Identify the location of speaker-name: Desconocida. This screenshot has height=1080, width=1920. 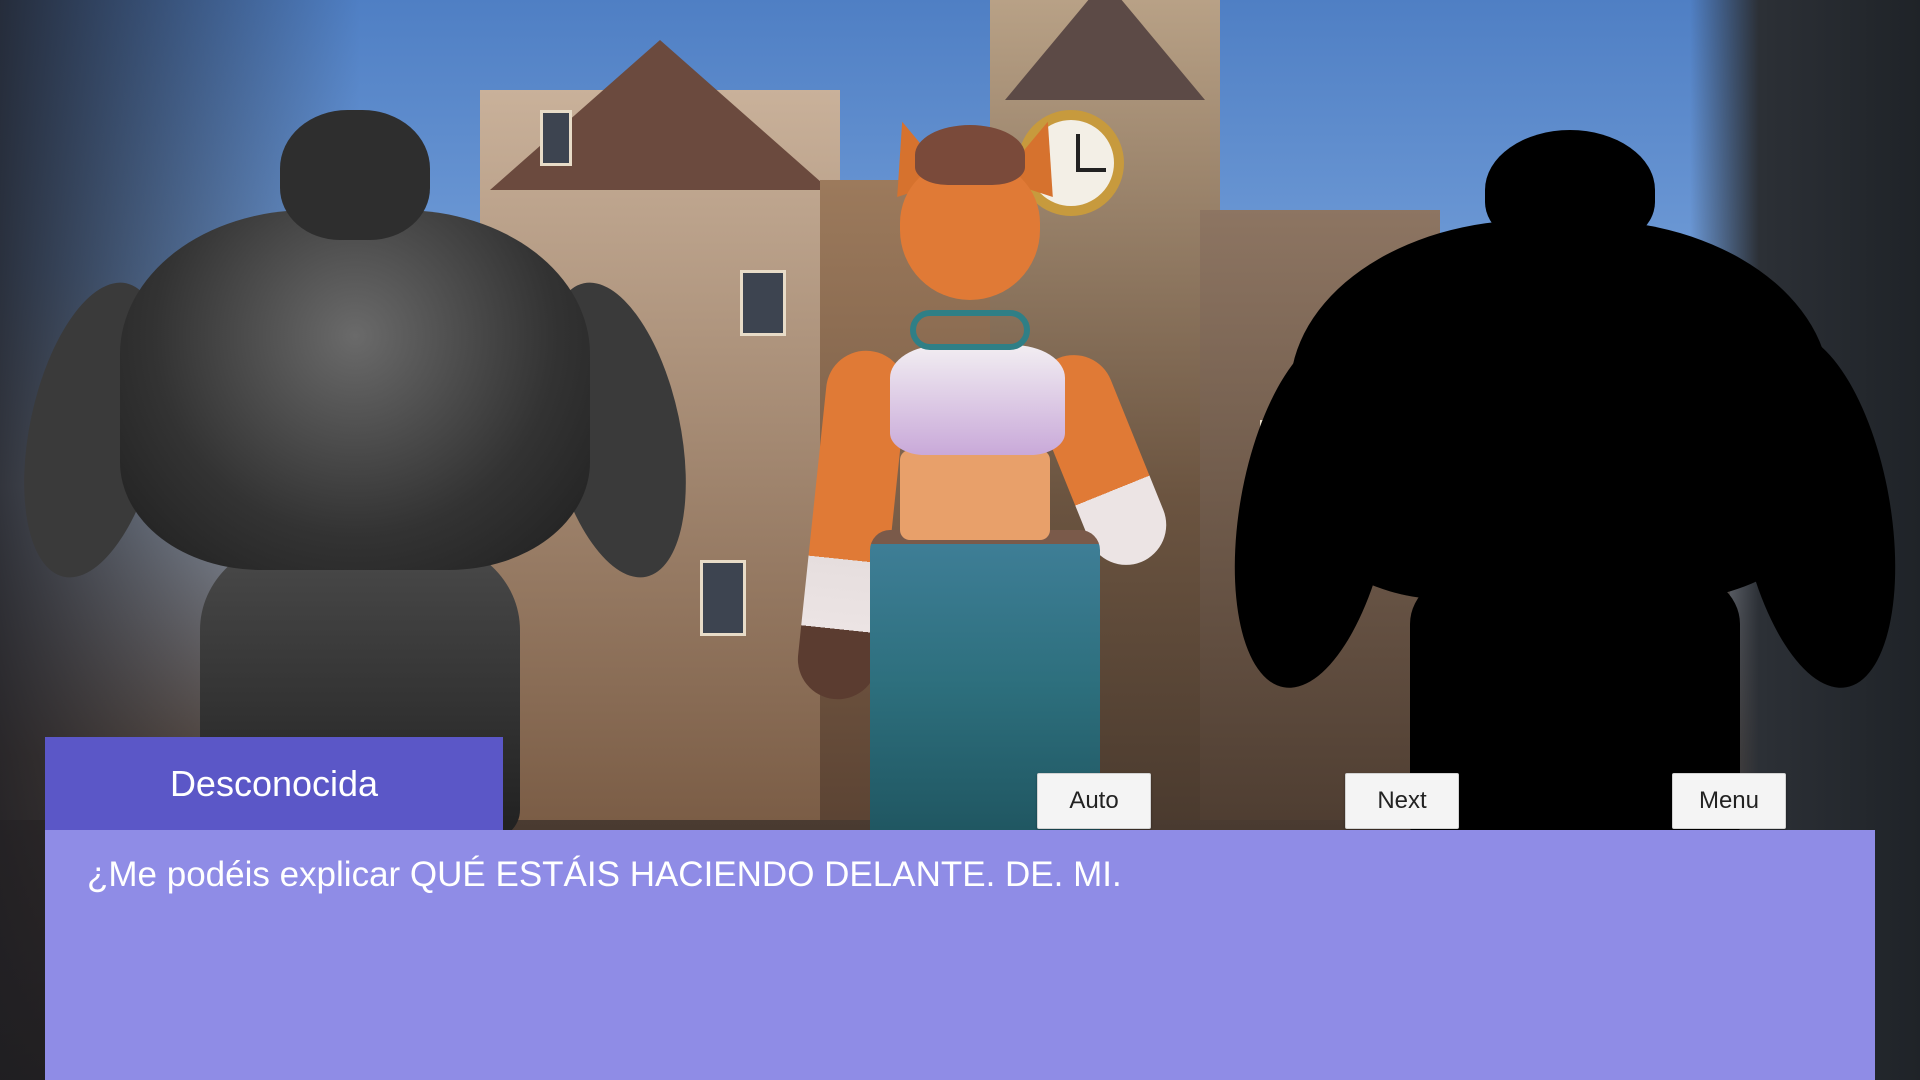
(274, 783).